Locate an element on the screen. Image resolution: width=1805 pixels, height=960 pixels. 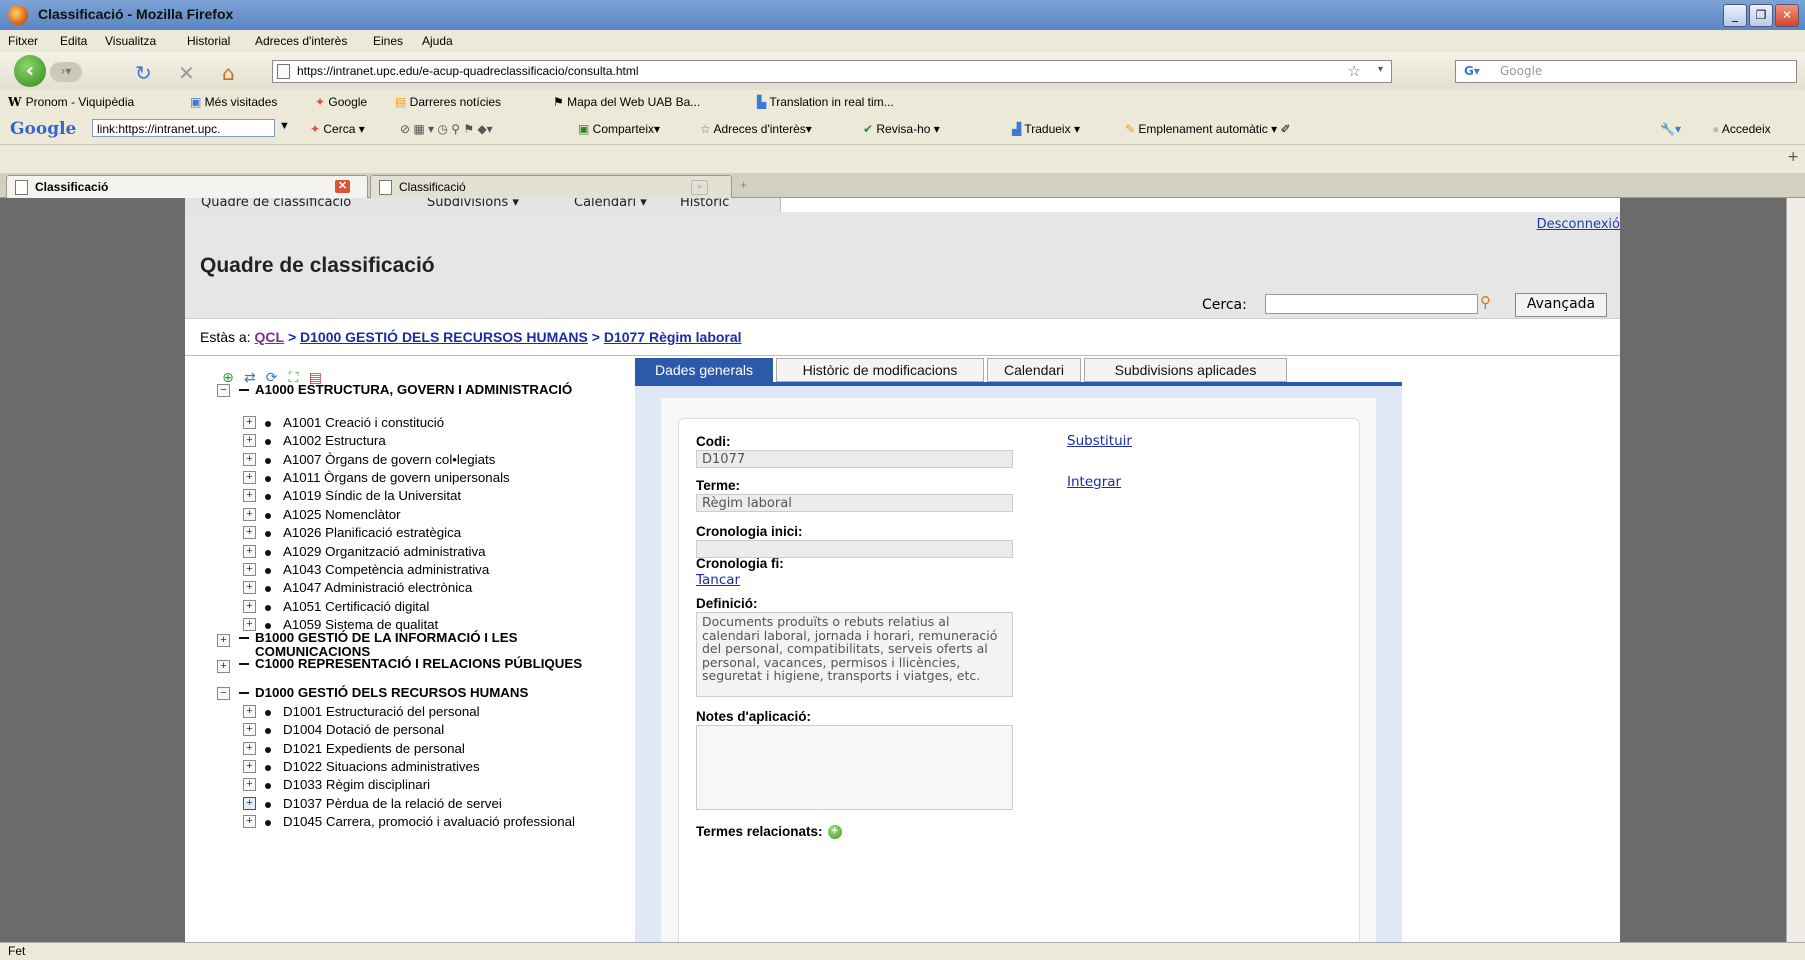
stop-icon: ✕ is located at coordinates (186, 73).